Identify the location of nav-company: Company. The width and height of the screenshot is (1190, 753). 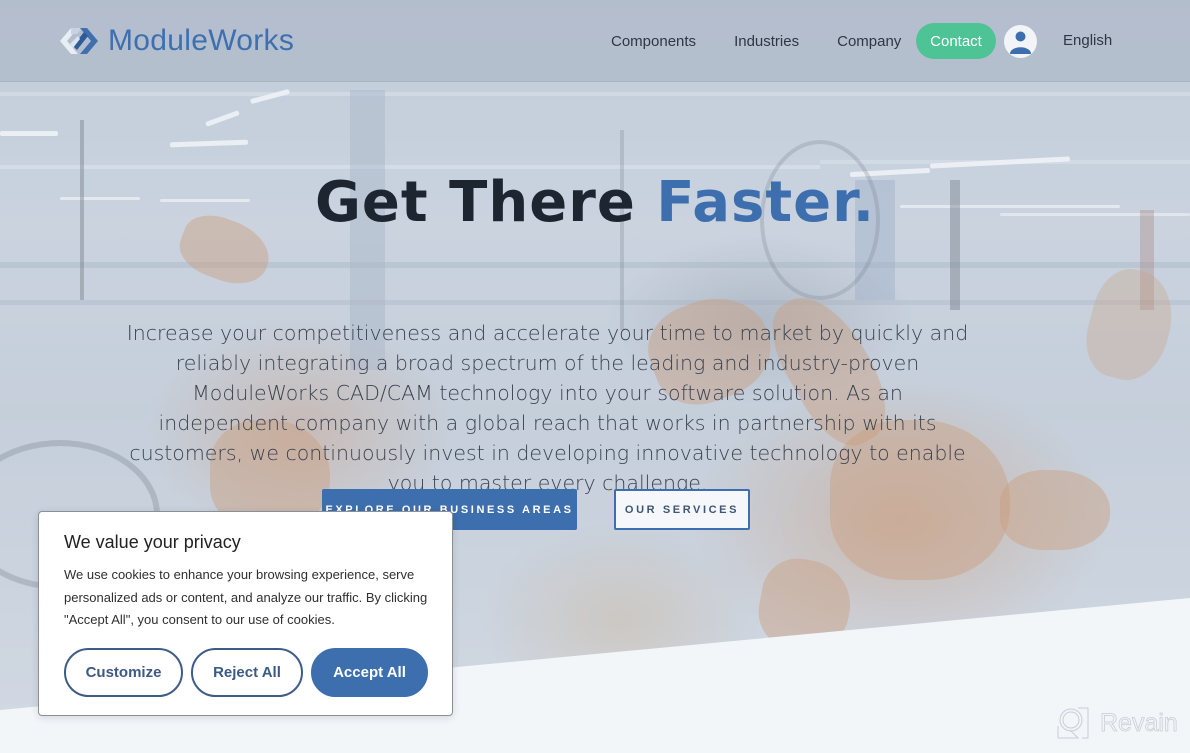
(869, 41).